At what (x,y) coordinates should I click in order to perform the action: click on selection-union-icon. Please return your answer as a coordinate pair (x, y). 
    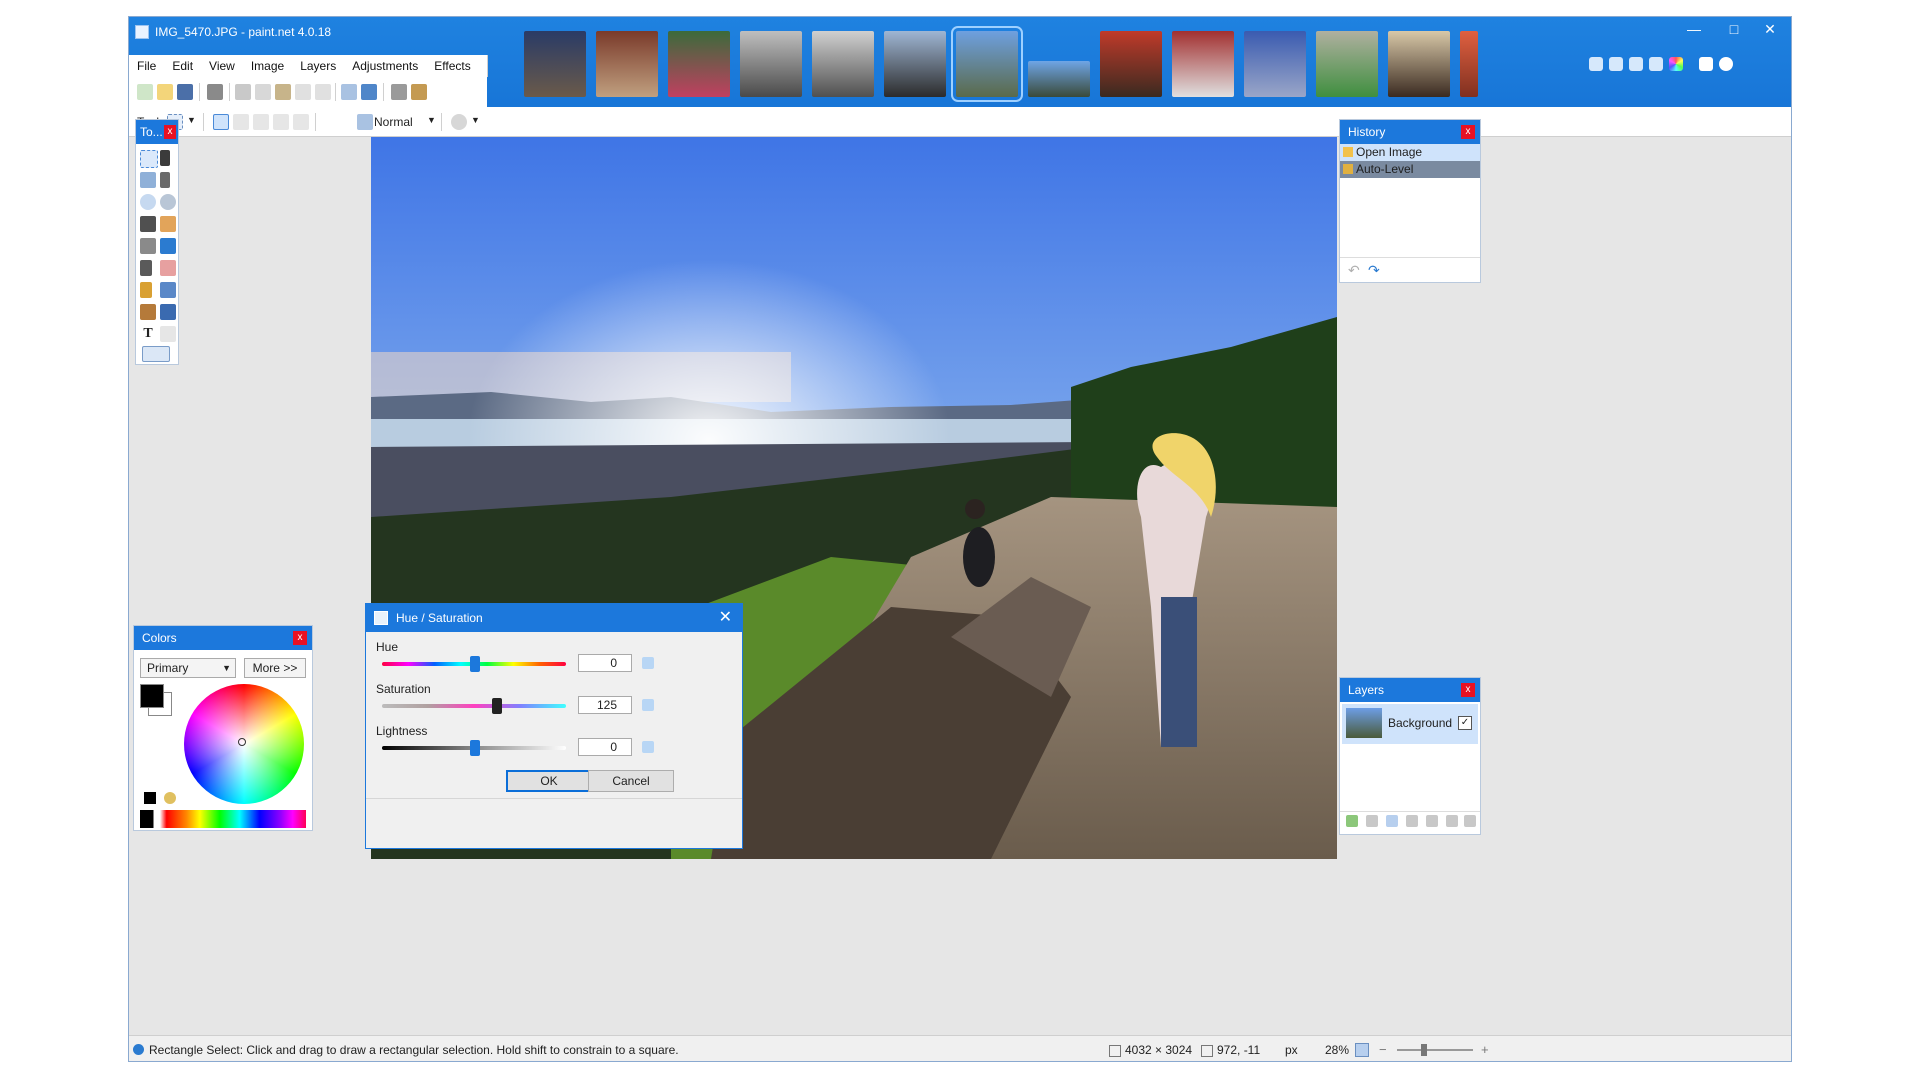
    Looking at the image, I should click on (241, 122).